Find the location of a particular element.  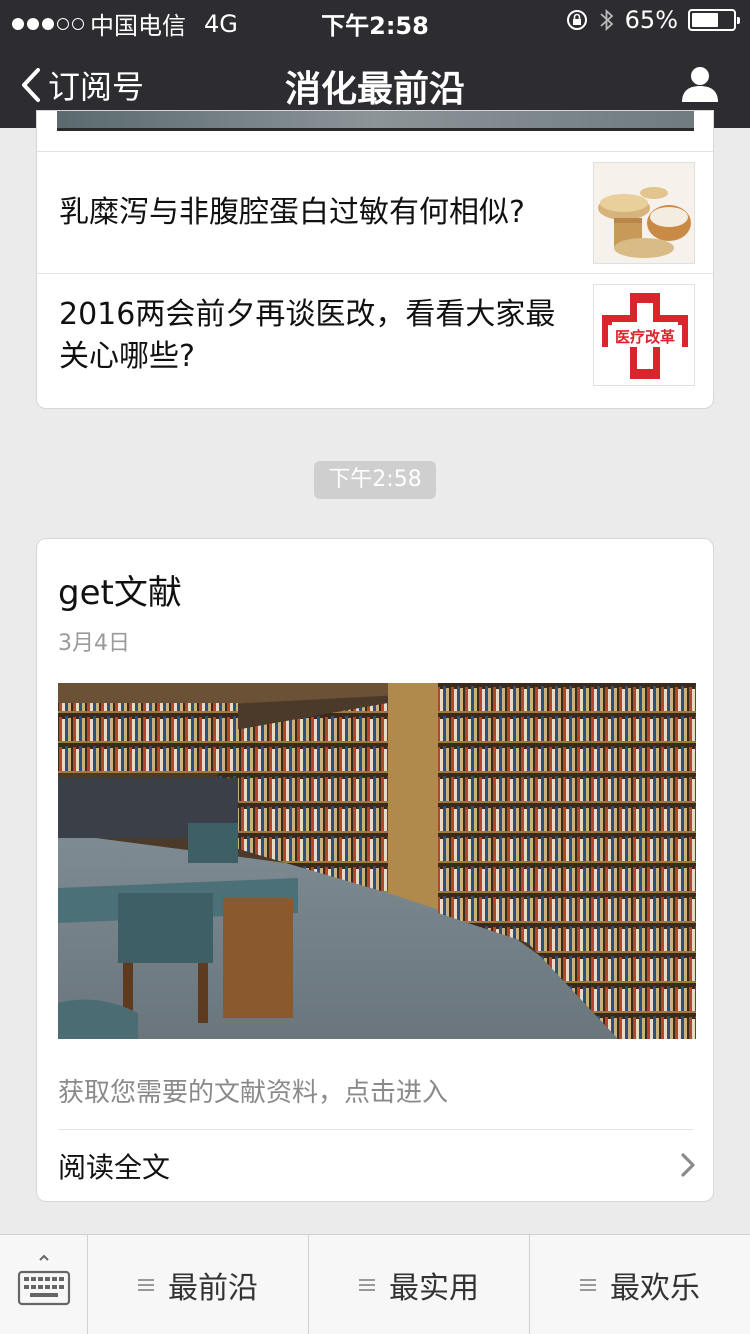

menu-item-zuishiyong: 最实用 is located at coordinates (419, 1284).